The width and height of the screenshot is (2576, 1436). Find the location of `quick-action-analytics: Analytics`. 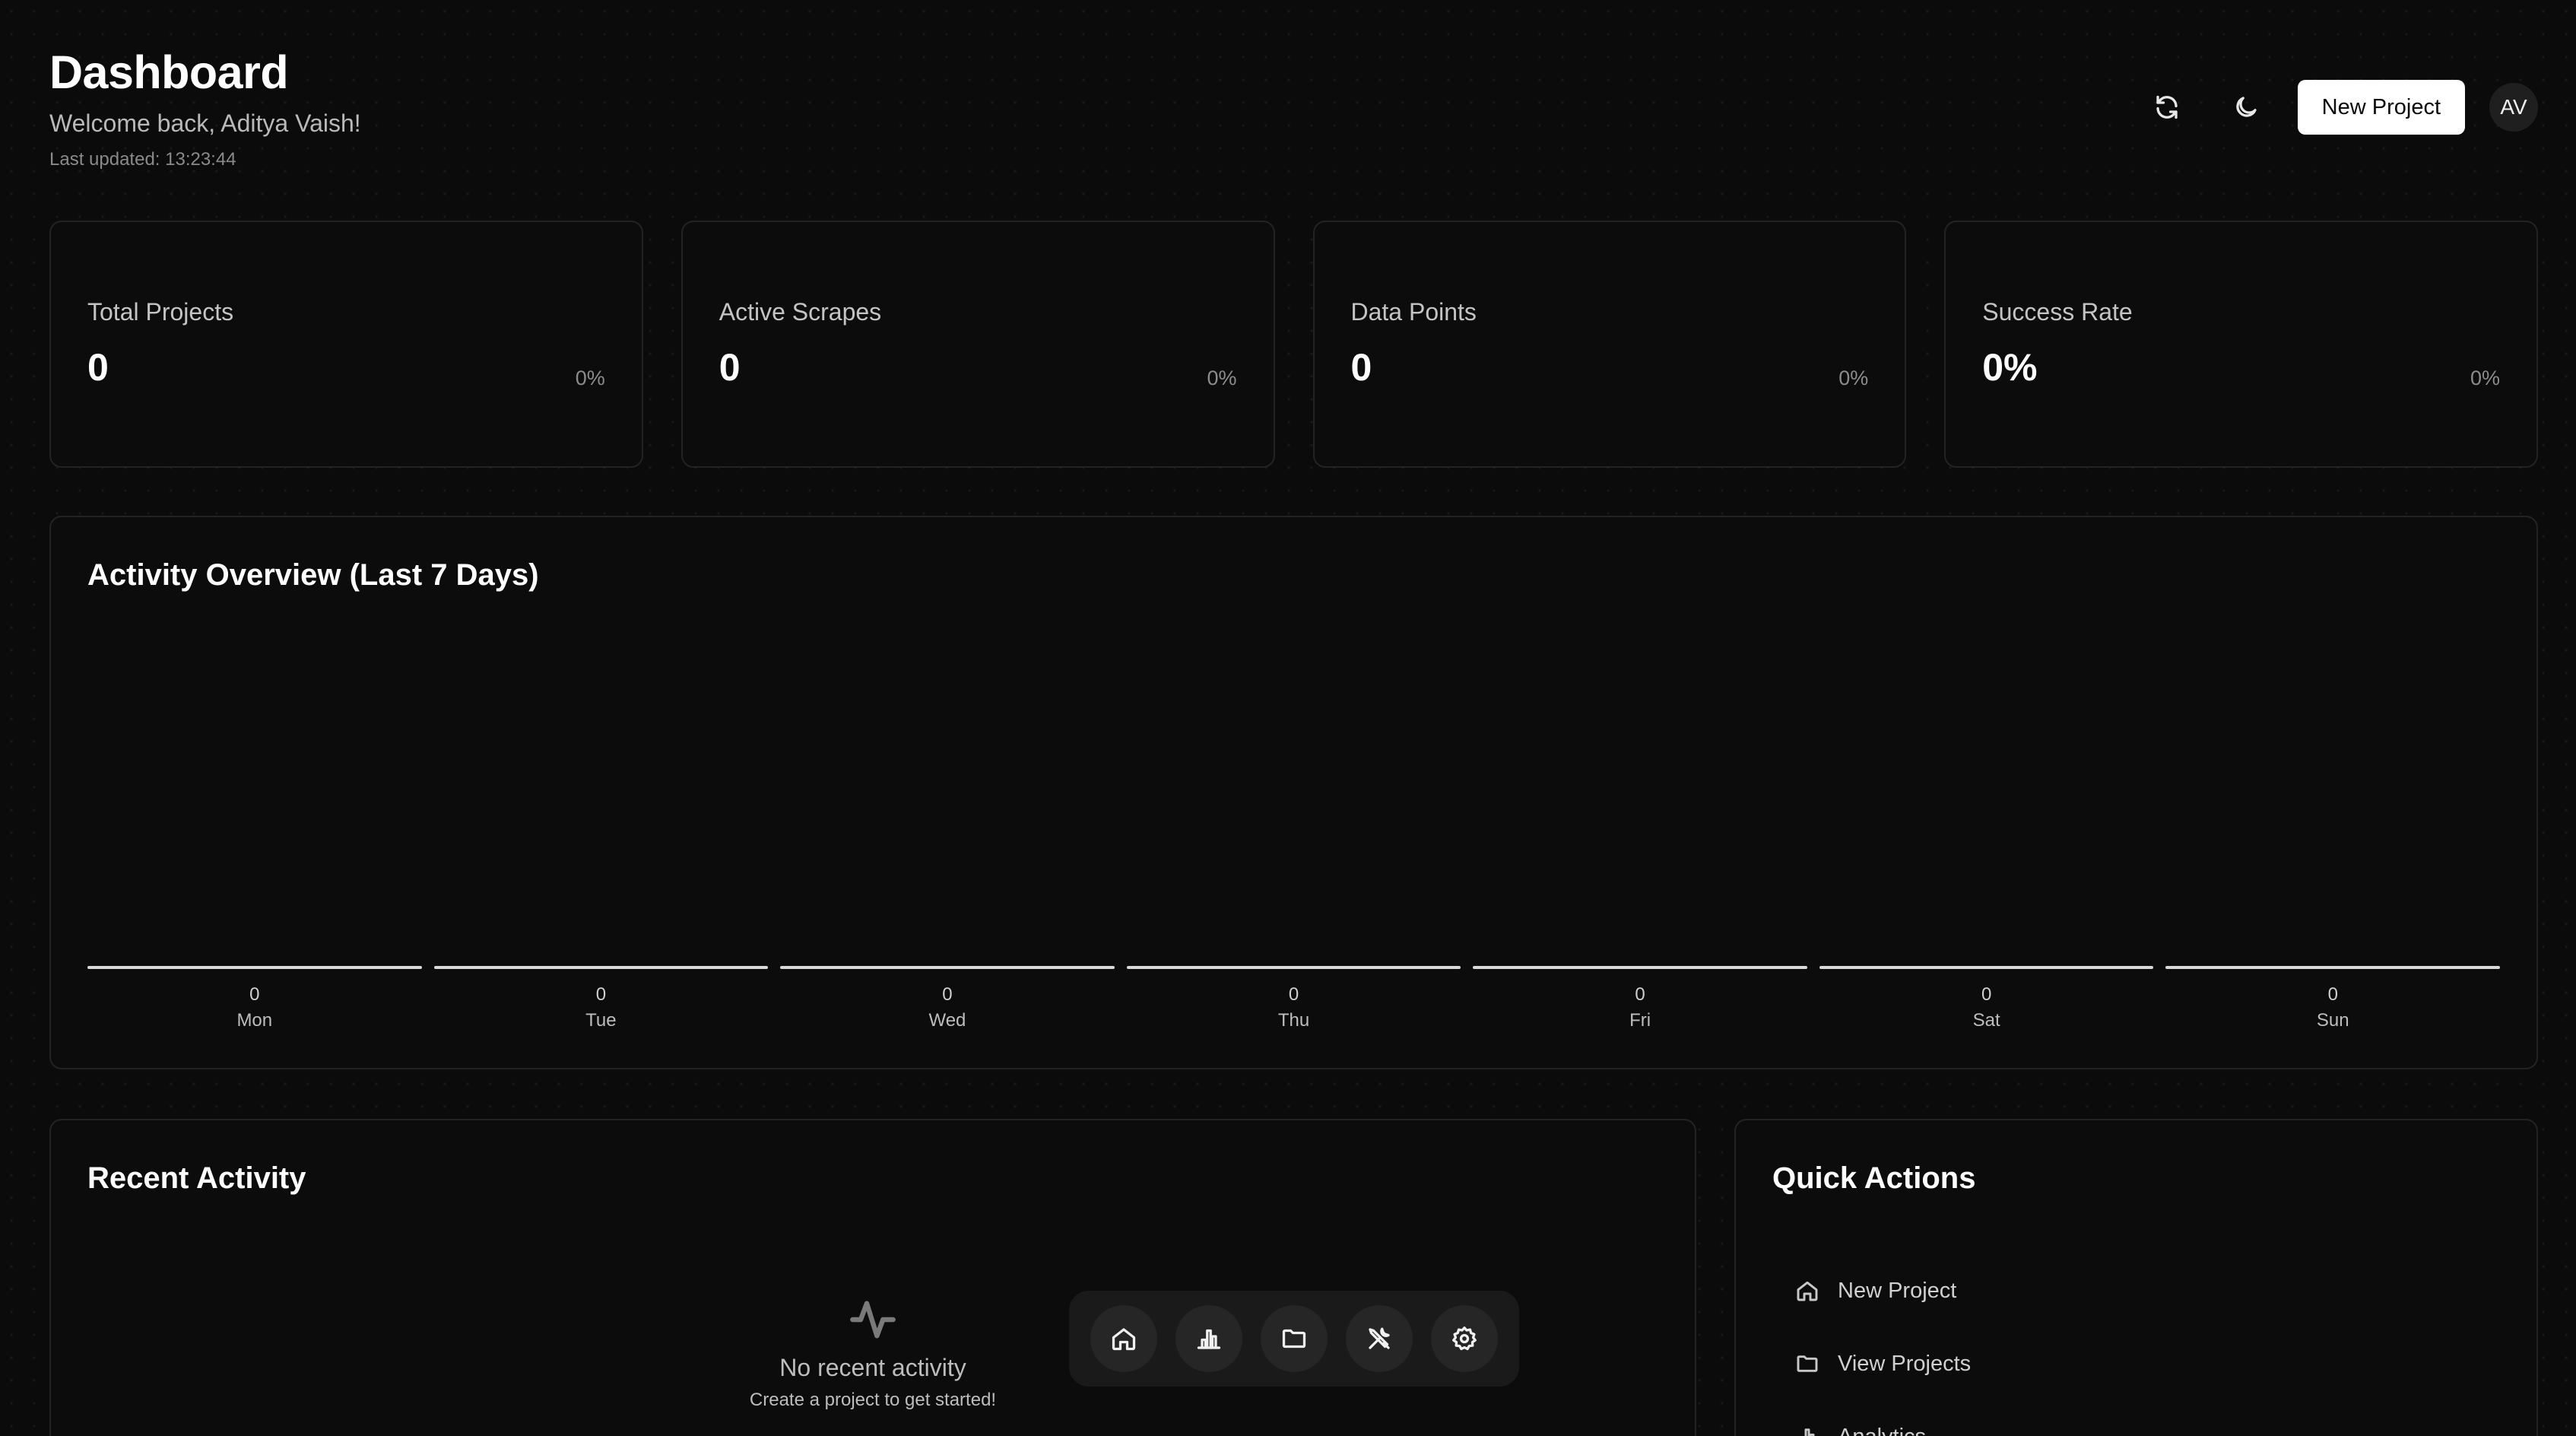

quick-action-analytics: Analytics is located at coordinates (1883, 1418).